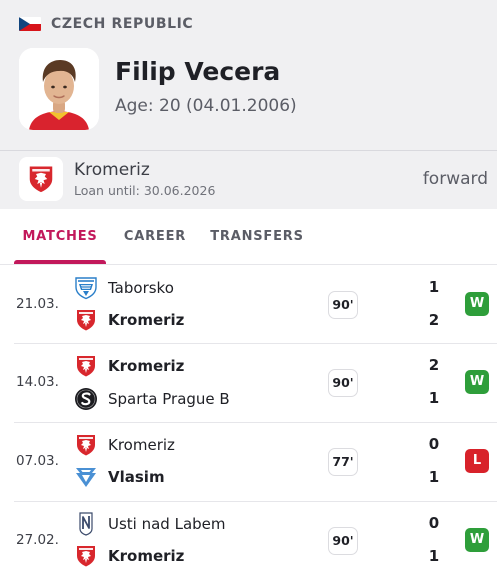  Describe the element at coordinates (343, 462) in the screenshot. I see `minutes-played-badge: 77'` at that location.